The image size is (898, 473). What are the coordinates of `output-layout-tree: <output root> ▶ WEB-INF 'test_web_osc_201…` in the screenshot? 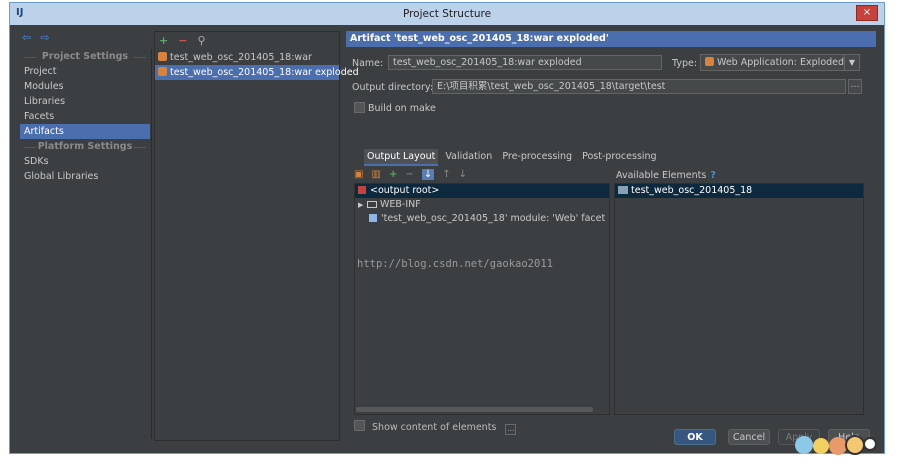 It's located at (482, 299).